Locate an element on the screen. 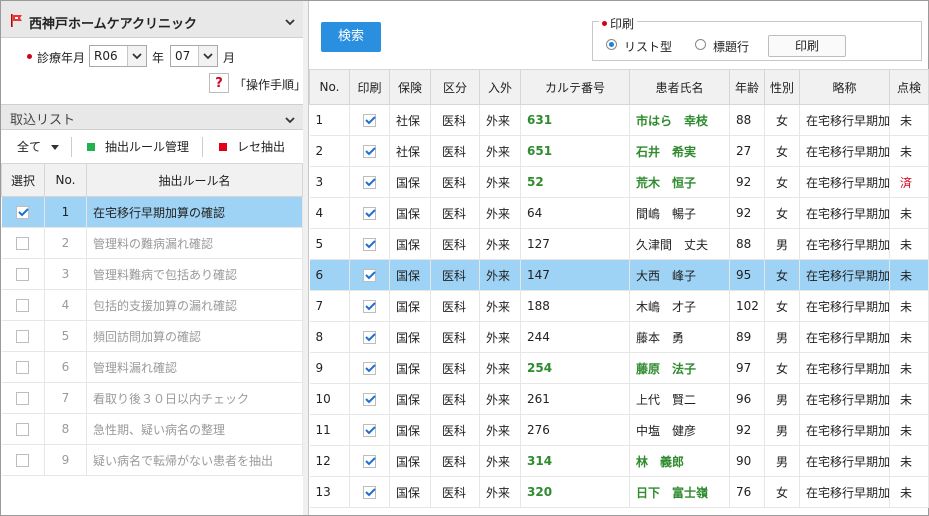 The height and width of the screenshot is (516, 929). cell-patient-name: 藤本 勇 is located at coordinates (679, 337).